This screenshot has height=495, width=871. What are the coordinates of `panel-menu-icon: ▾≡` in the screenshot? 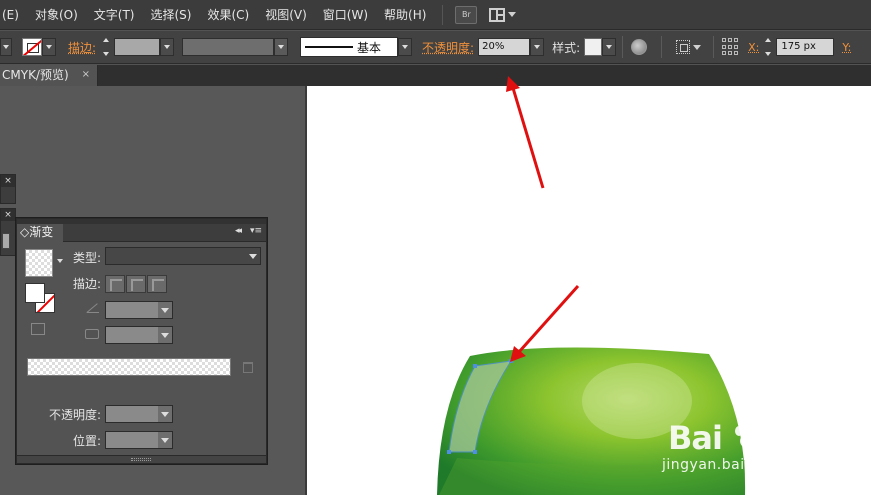 It's located at (256, 231).